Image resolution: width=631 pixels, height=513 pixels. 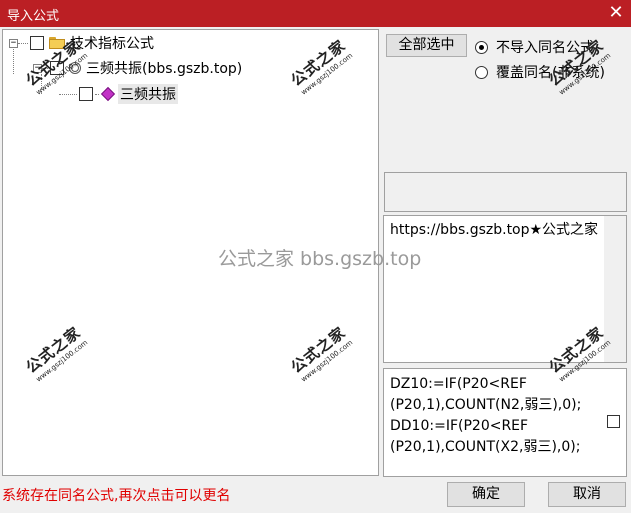 I want to click on radio-skip-indicator, so click(x=481, y=47).